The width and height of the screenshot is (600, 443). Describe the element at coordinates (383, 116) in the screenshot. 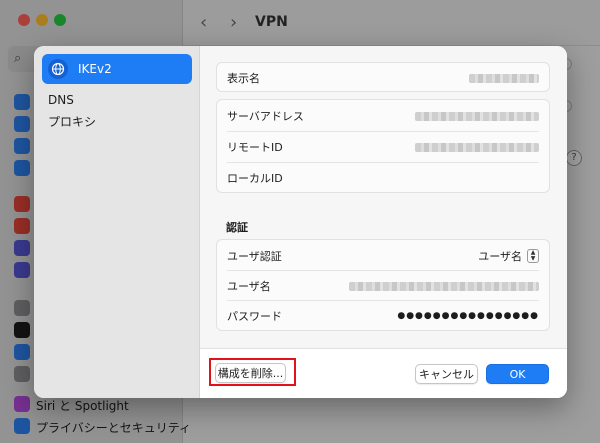

I see `server-address-row: サーバアドレス` at that location.